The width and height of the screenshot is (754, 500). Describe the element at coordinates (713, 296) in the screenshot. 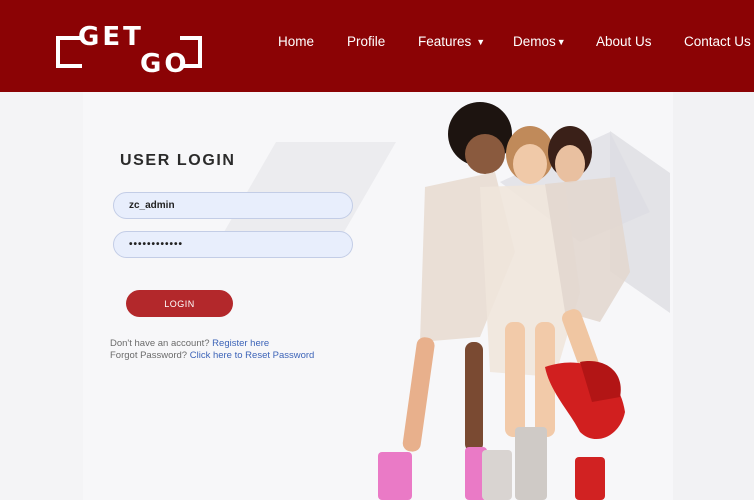

I see `right-background` at that location.